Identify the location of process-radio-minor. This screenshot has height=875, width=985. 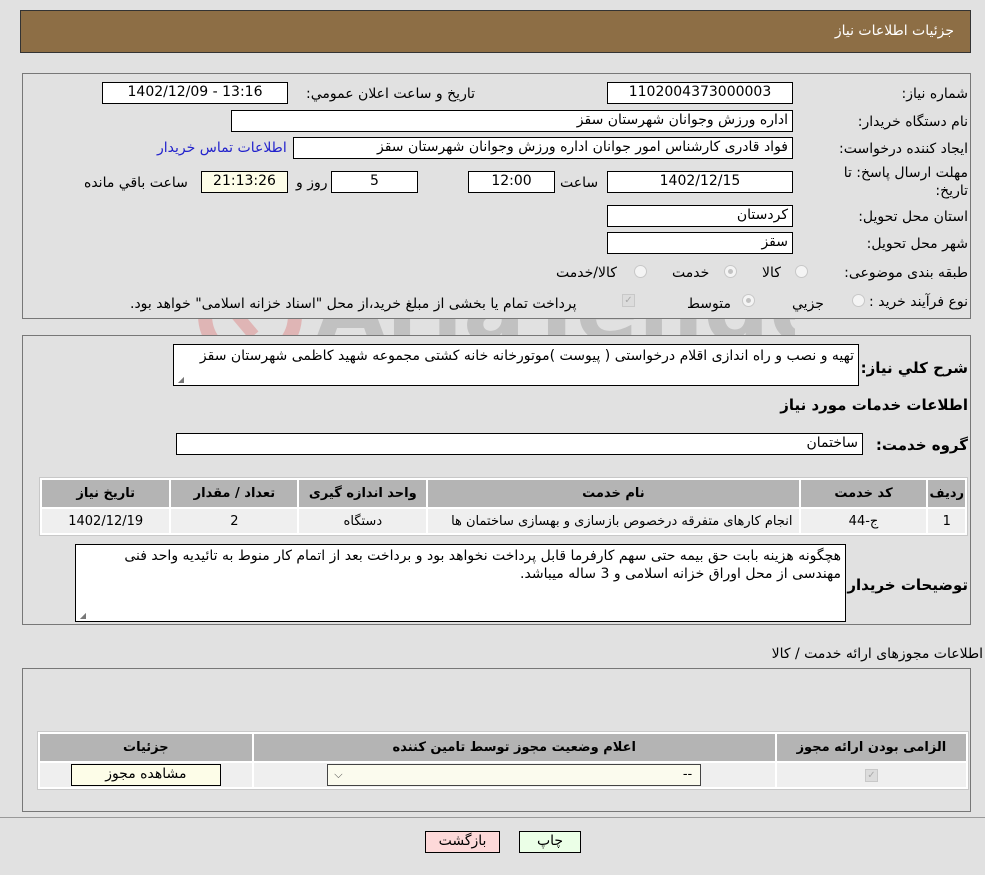
(858, 300).